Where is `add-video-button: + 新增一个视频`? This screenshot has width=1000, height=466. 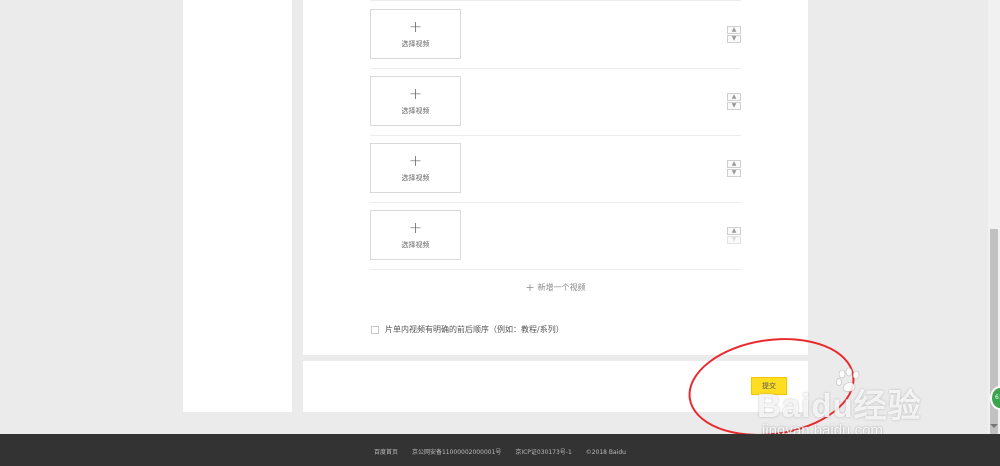 add-video-button: + 新增一个视频 is located at coordinates (555, 287).